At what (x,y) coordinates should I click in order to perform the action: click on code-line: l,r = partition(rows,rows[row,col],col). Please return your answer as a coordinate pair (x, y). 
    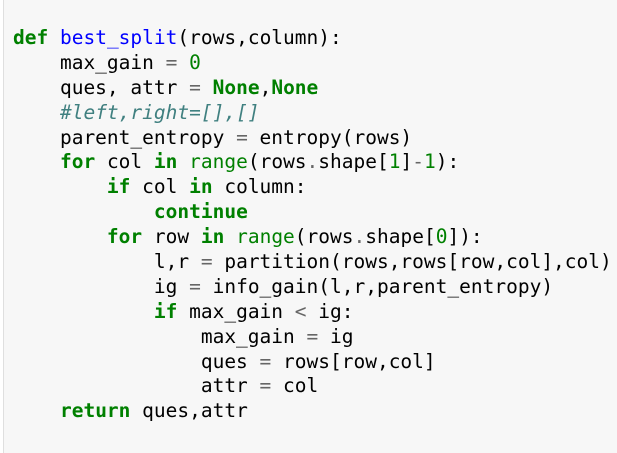
    Looking at the image, I should click on (312, 262).